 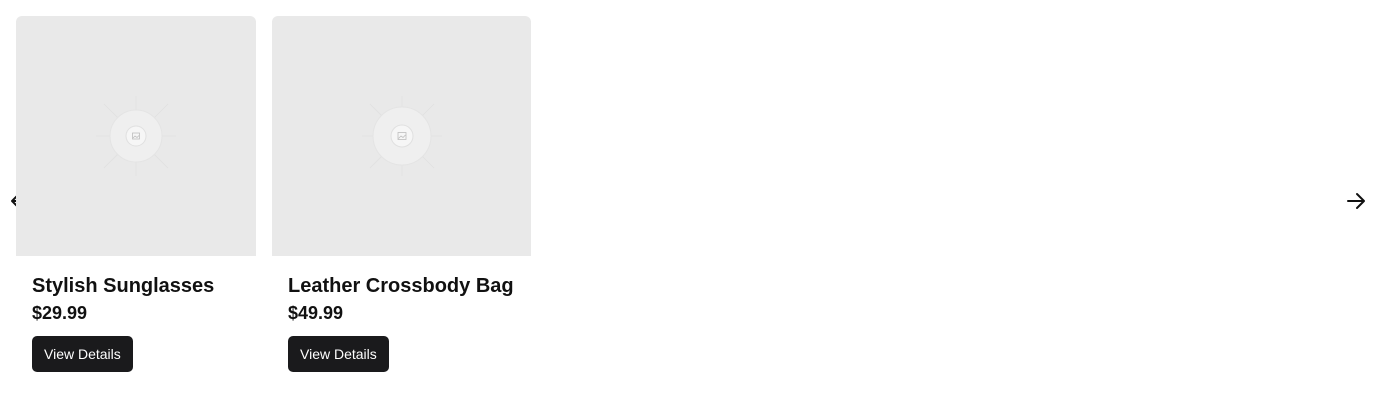 What do you see at coordinates (123, 286) in the screenshot?
I see `product-title: Stylish Sunglasses` at bounding box center [123, 286].